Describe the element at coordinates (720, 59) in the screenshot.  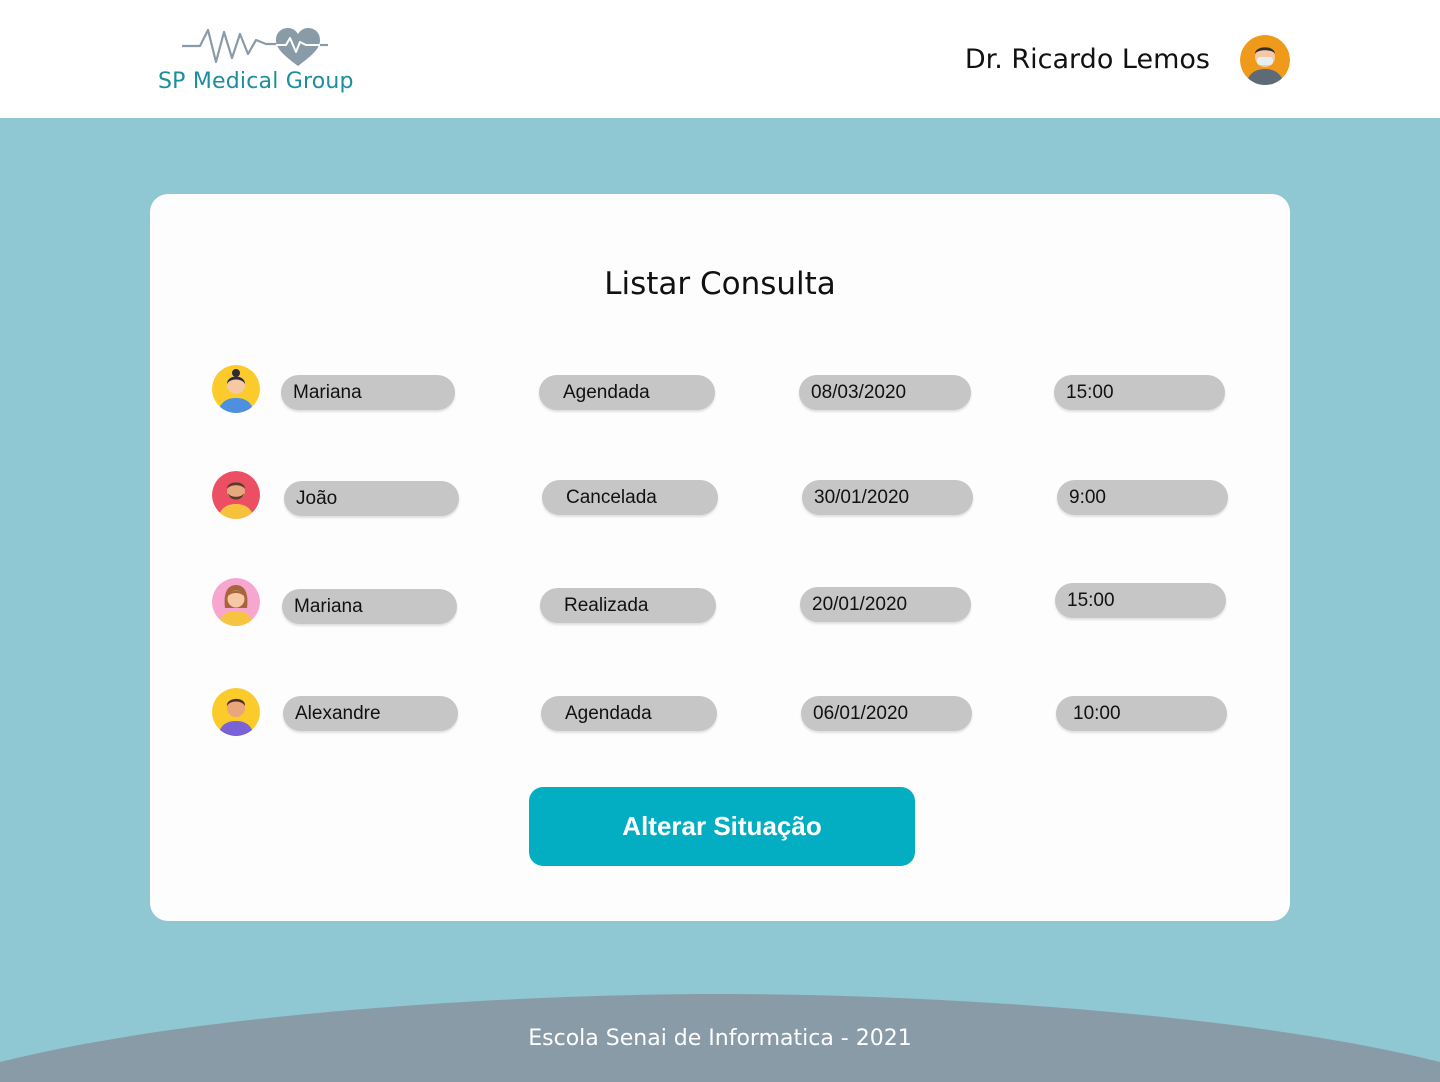
I see `top-header: SP Medical Group Dr. Ricardo Lemos` at that location.